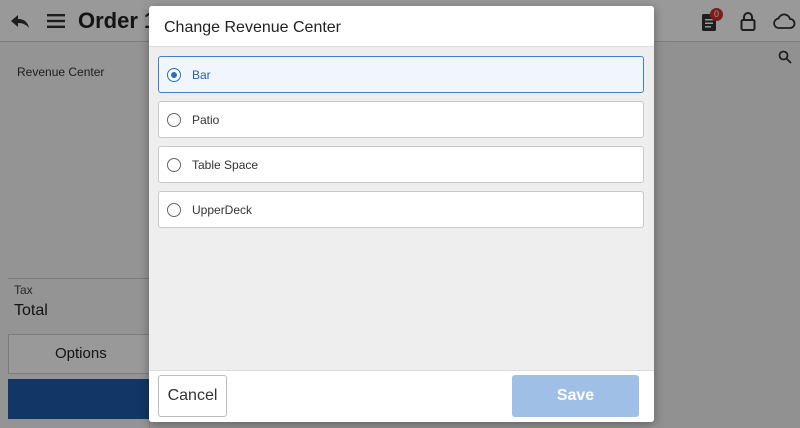  I want to click on radio-selected-icon, so click(174, 75).